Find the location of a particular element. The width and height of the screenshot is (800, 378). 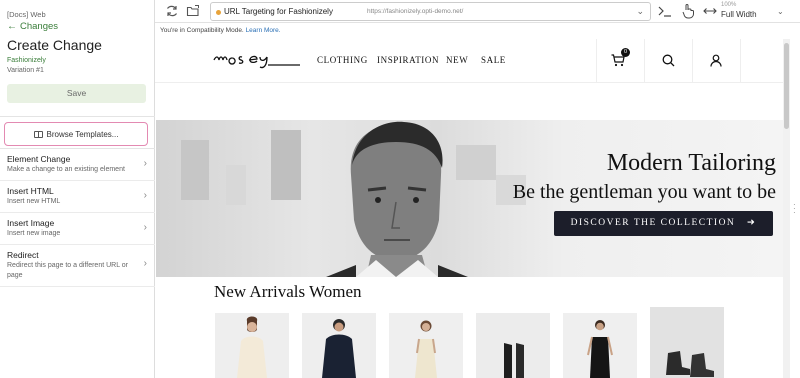

header-icons: 0 is located at coordinates (668, 61).